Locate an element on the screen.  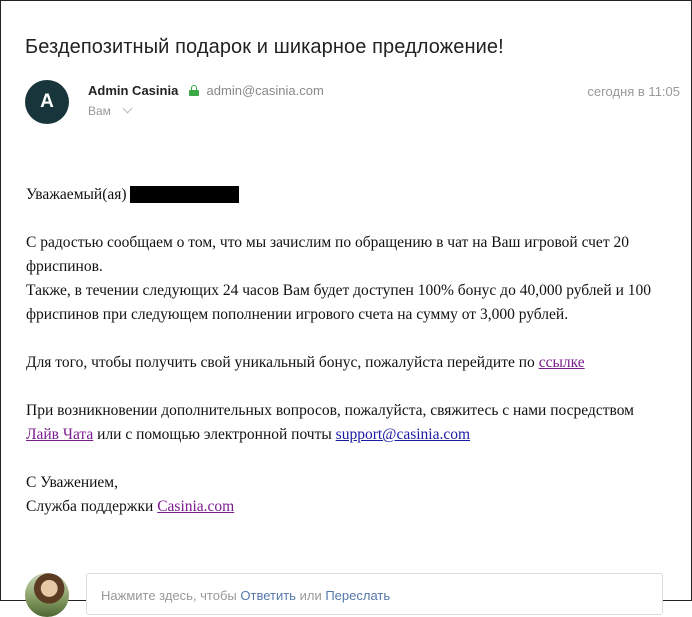
recipient-label: Вам is located at coordinates (99, 111).